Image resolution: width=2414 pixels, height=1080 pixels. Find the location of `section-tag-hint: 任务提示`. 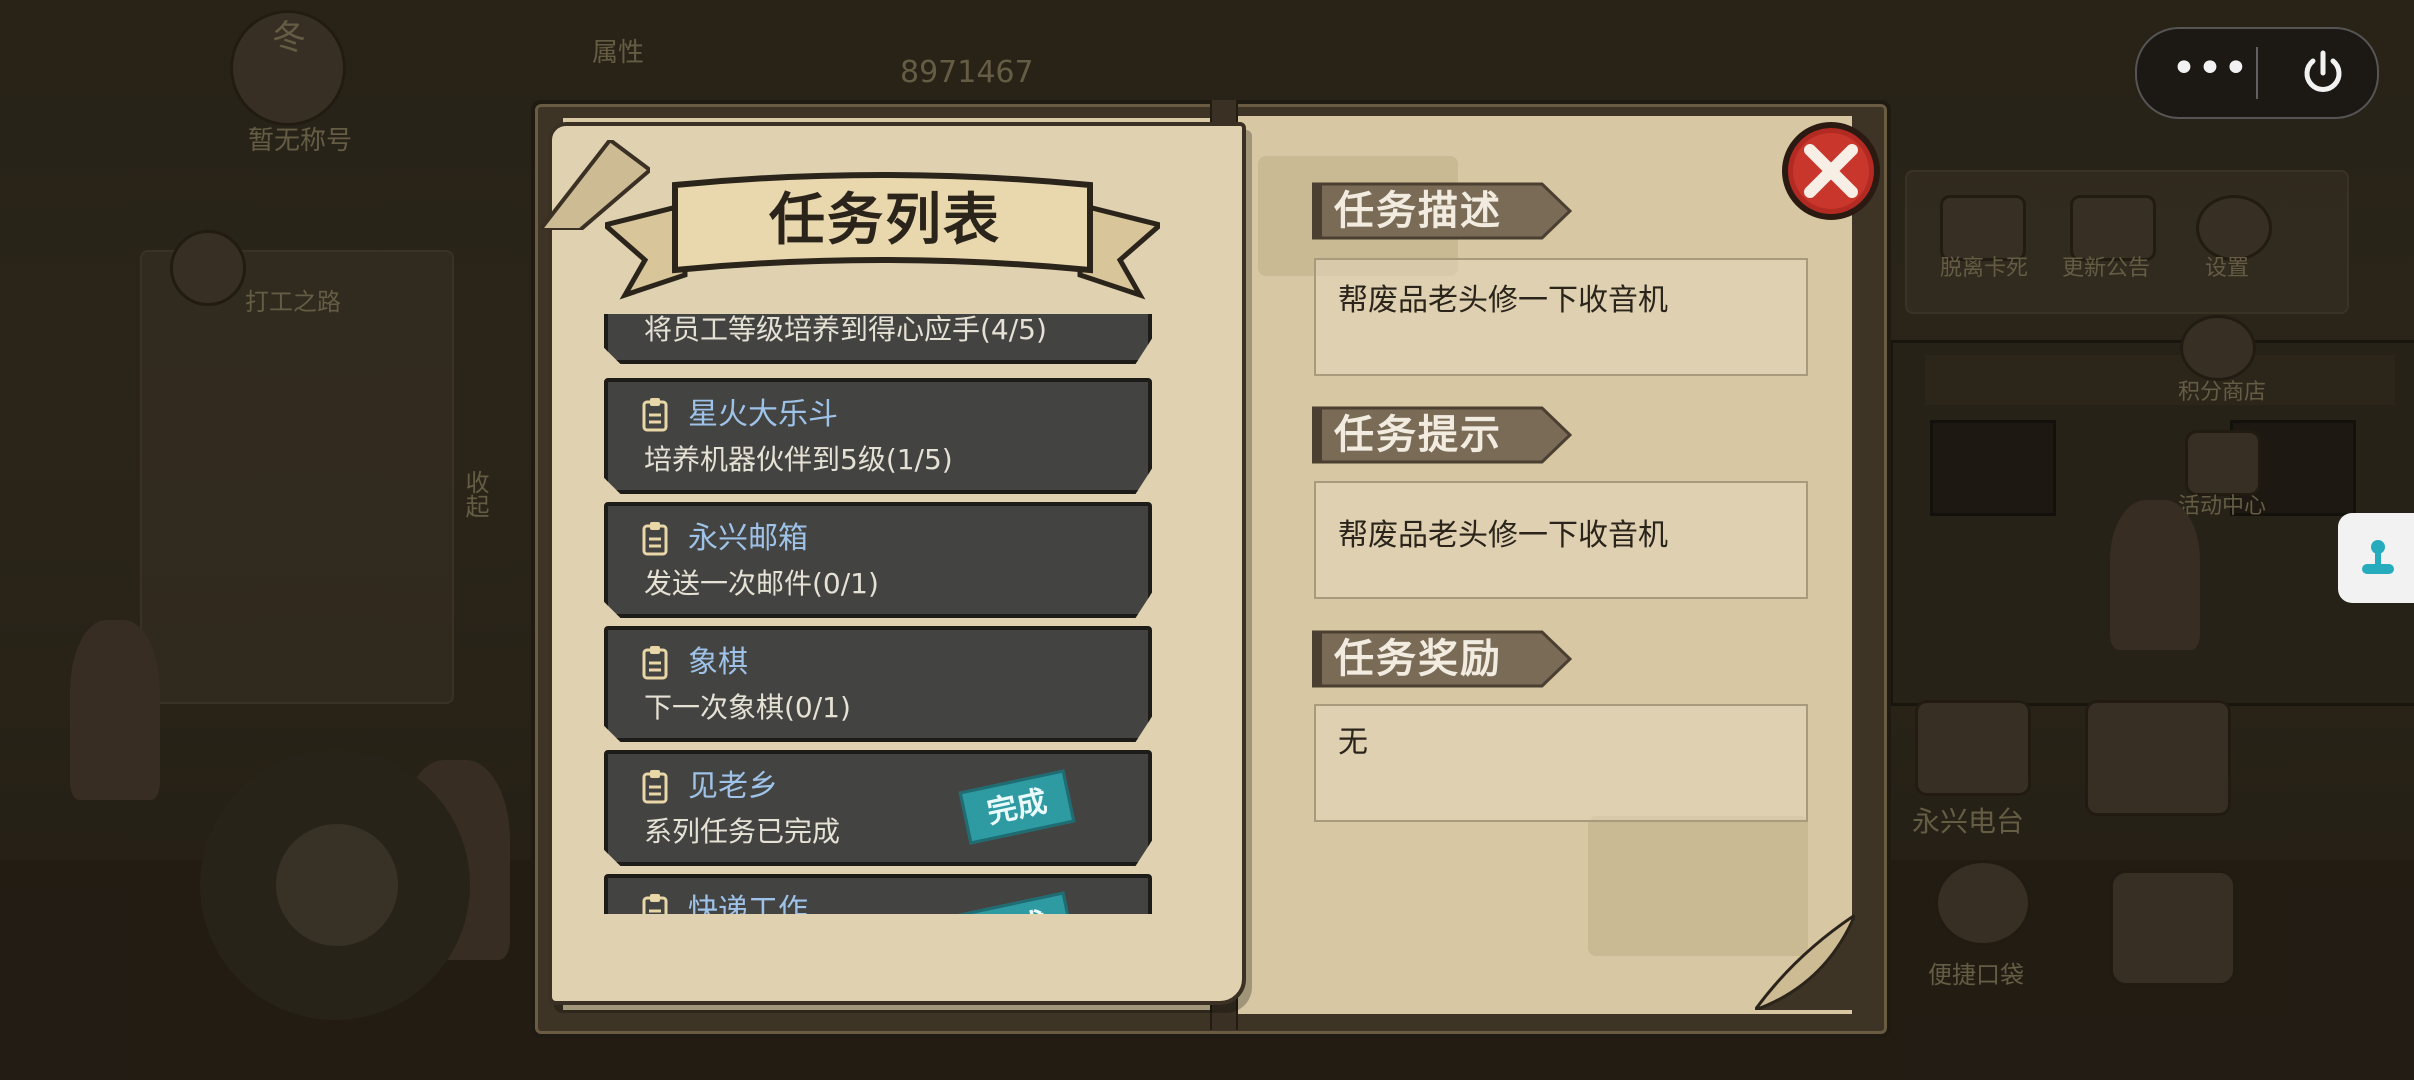

section-tag-hint: 任务提示 is located at coordinates (1442, 435).